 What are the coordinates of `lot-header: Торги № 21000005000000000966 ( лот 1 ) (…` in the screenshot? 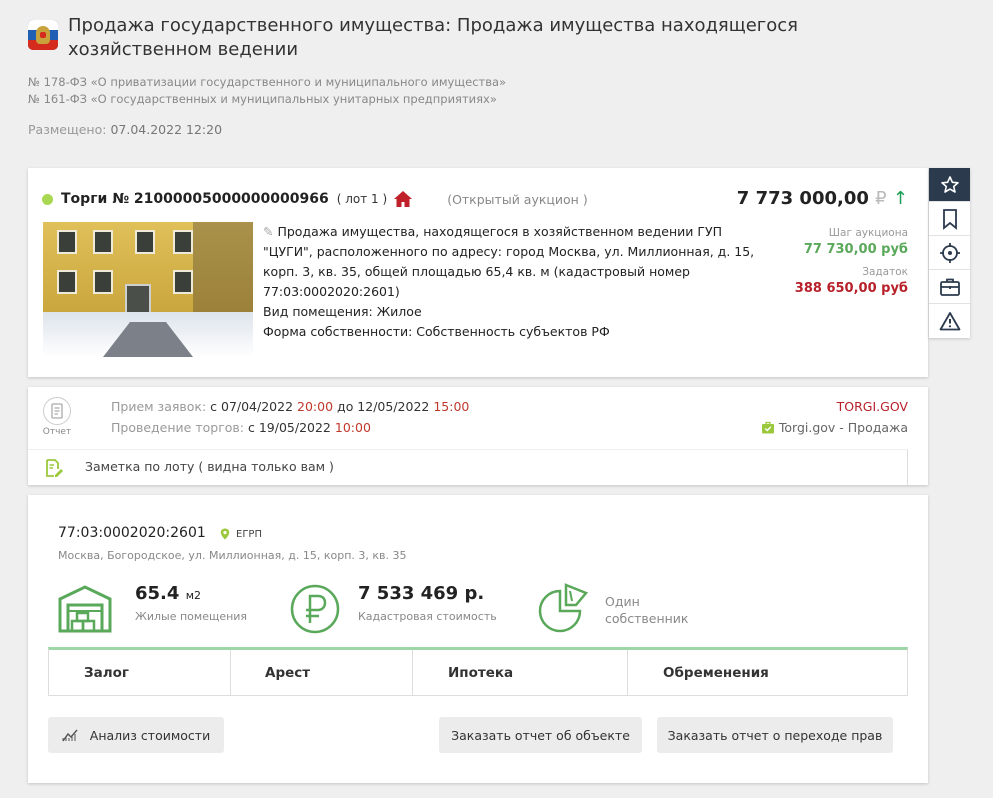 It's located at (315, 199).